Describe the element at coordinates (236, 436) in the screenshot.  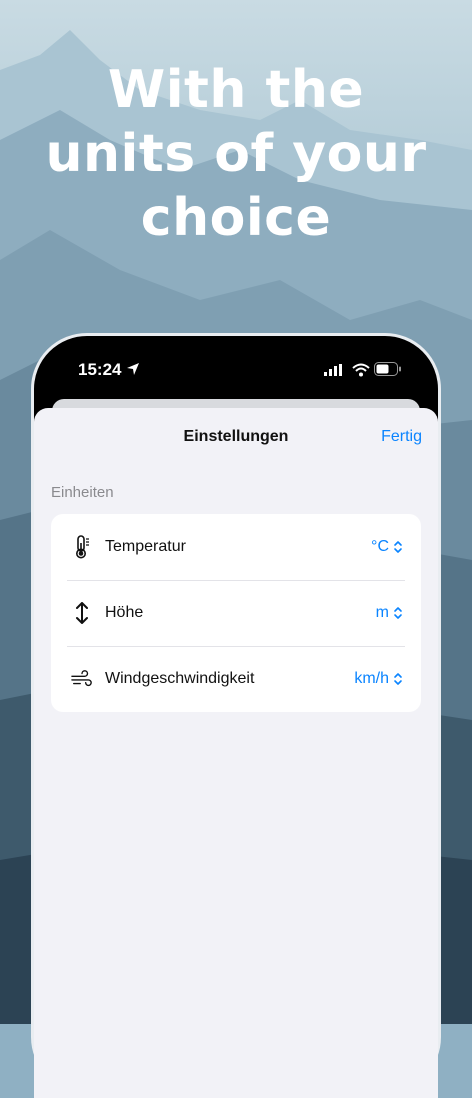
I see `nav-title: Einstellungen` at that location.